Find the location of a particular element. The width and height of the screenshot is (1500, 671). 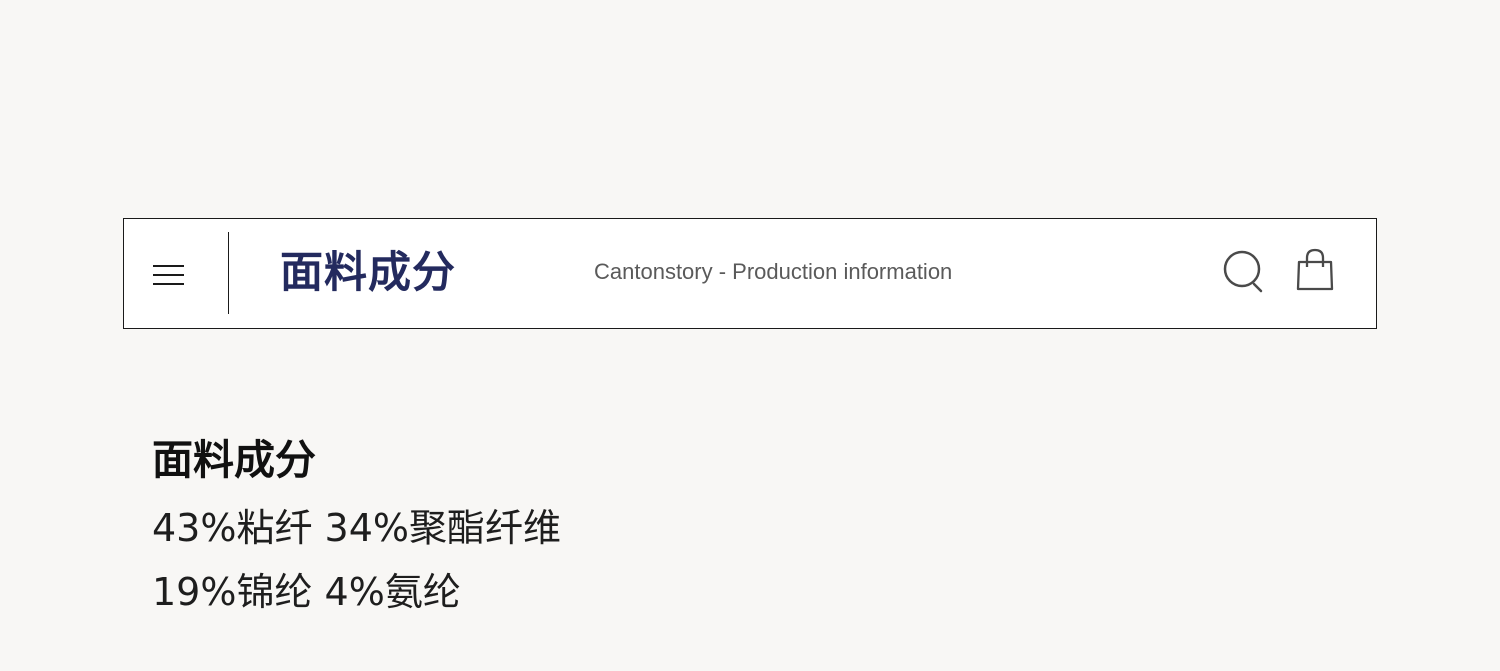

composition-line: 43%粘纤 34%聚酯纤维 is located at coordinates (357, 528).